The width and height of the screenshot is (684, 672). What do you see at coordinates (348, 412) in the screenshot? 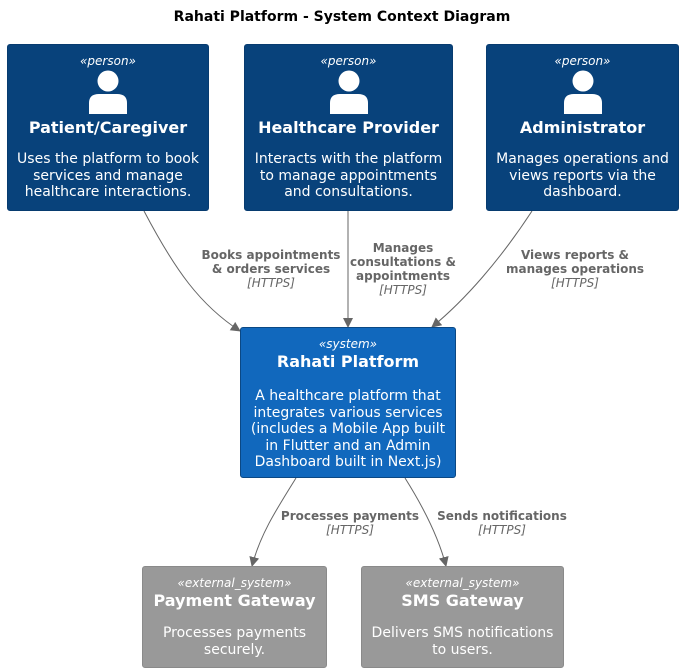
I see `description-line: integrates various services` at bounding box center [348, 412].